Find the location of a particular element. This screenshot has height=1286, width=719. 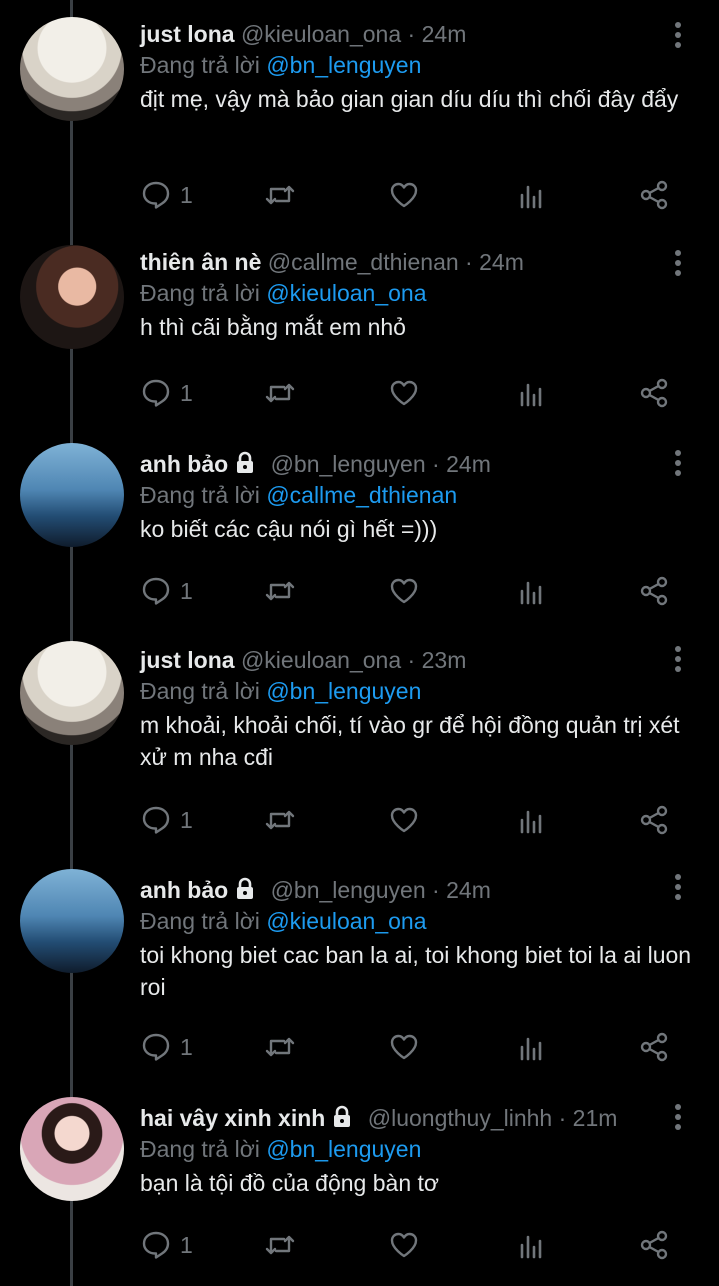

user-handle: @callme_dthienan is located at coordinates (363, 262).